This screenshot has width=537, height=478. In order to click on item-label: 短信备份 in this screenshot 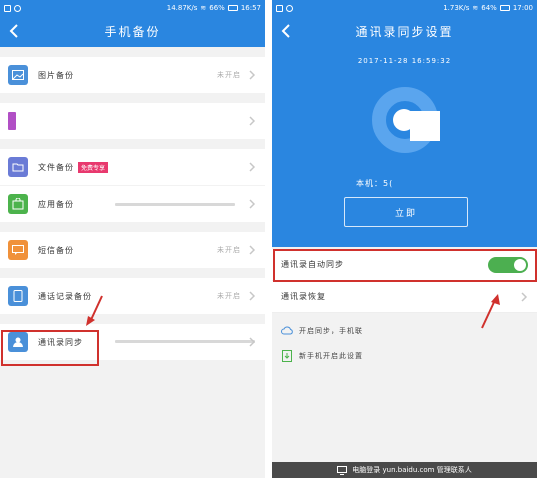, I will do `click(56, 250)`.